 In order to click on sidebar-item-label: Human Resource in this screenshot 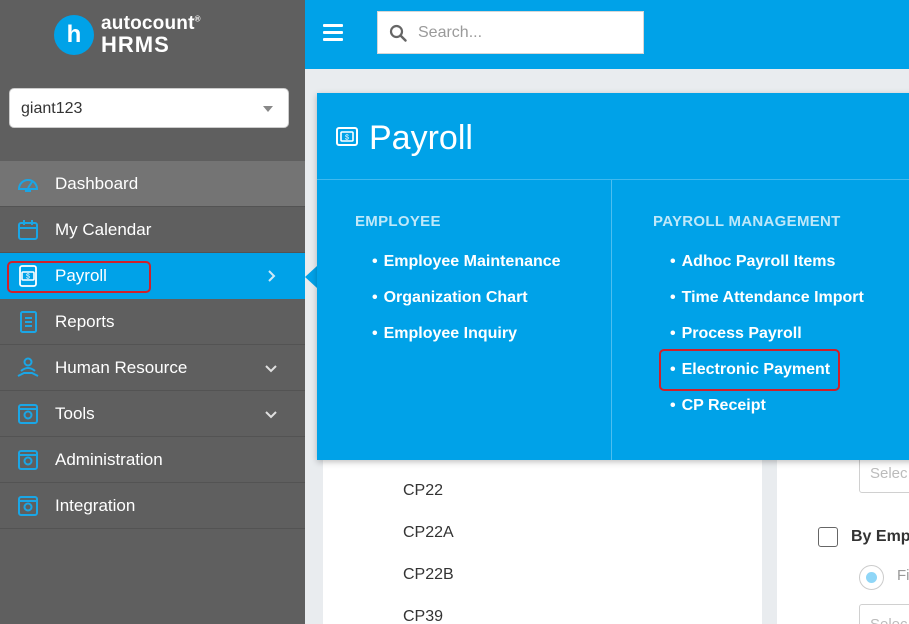, I will do `click(121, 367)`.